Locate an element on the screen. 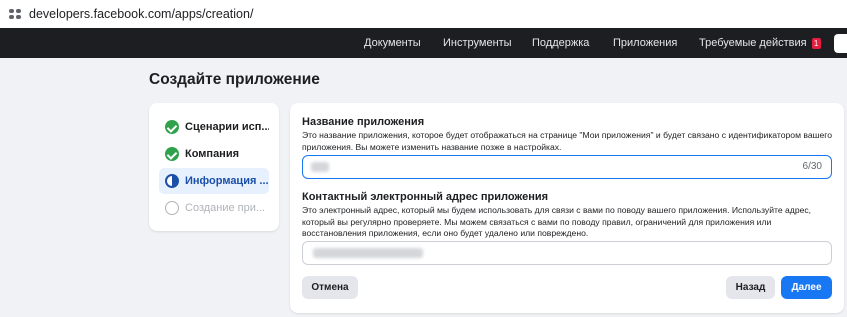  nav-apps: Приложения is located at coordinates (645, 43).